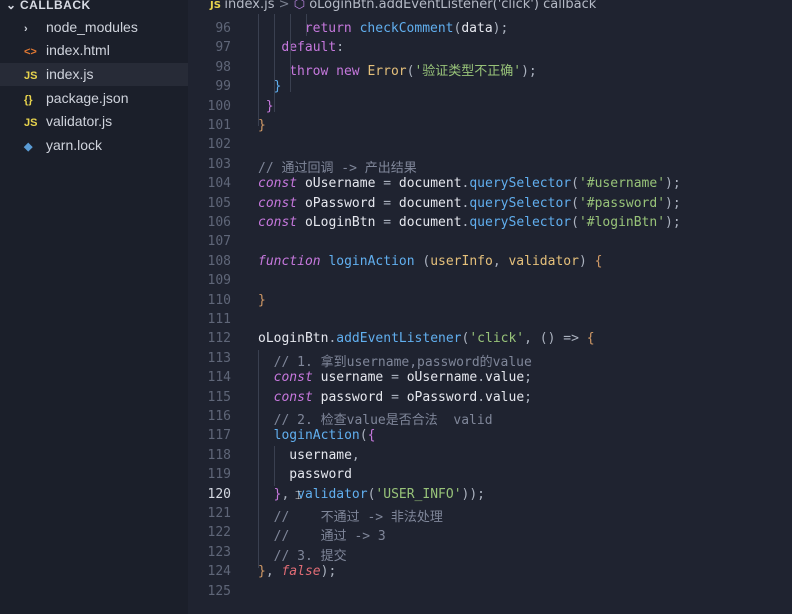  I want to click on line-number: 100, so click(219, 106).